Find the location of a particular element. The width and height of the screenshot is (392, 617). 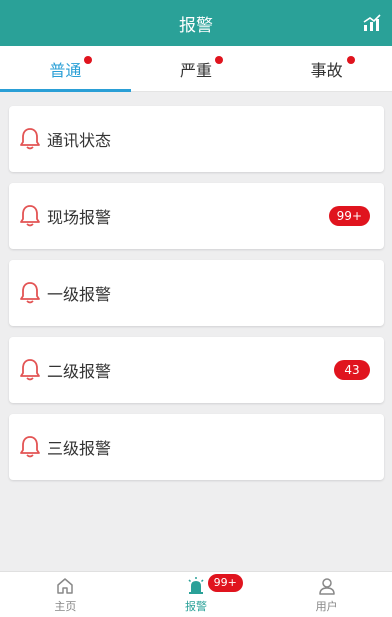

nav-home: 主页 is located at coordinates (65, 594).